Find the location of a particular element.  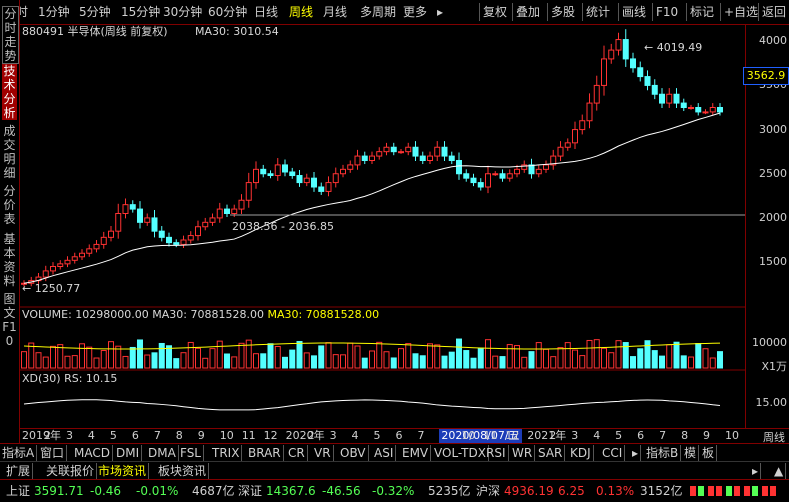

indicator-tab-8: CR is located at coordinates (297, 453).